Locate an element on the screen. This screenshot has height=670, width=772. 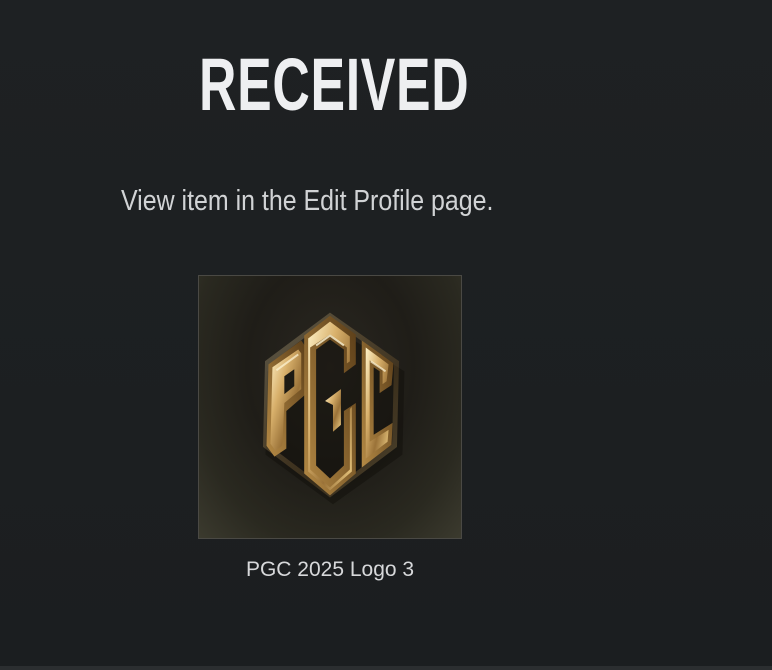
reward-item-card is located at coordinates (330, 407).